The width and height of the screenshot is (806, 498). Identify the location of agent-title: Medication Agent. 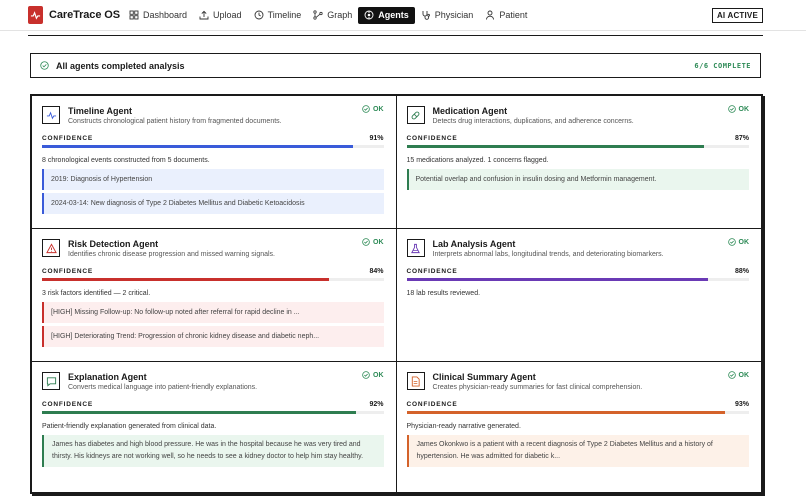
(470, 111).